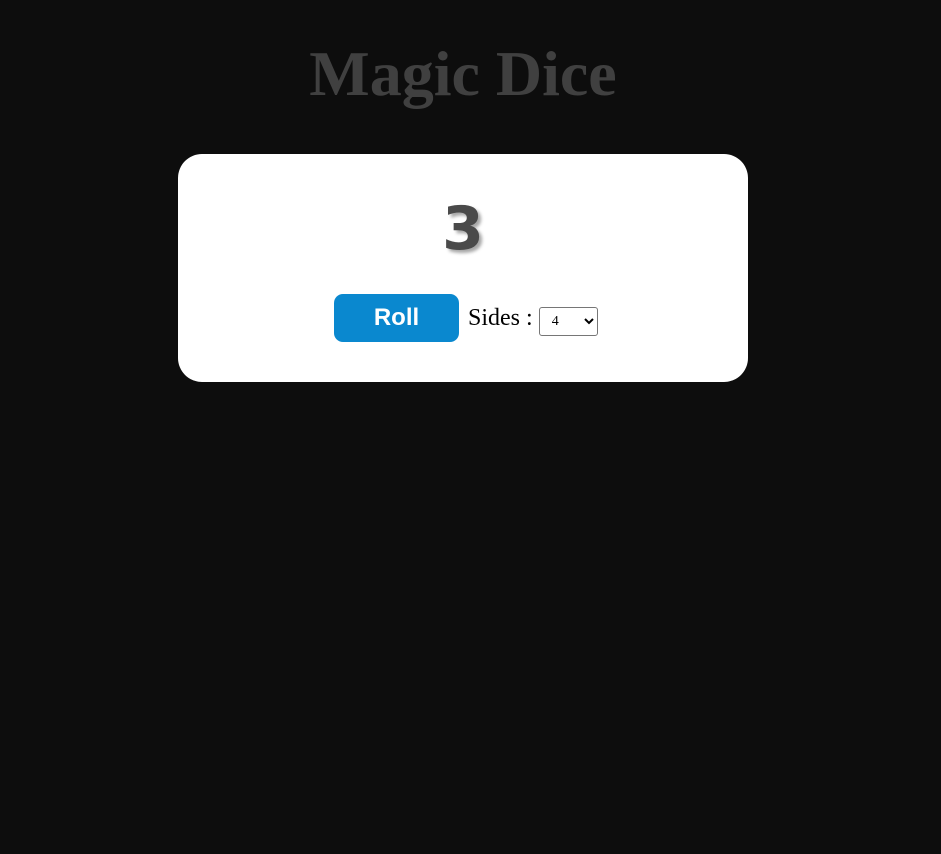  What do you see at coordinates (396, 318) in the screenshot?
I see `roll-button: Roll` at bounding box center [396, 318].